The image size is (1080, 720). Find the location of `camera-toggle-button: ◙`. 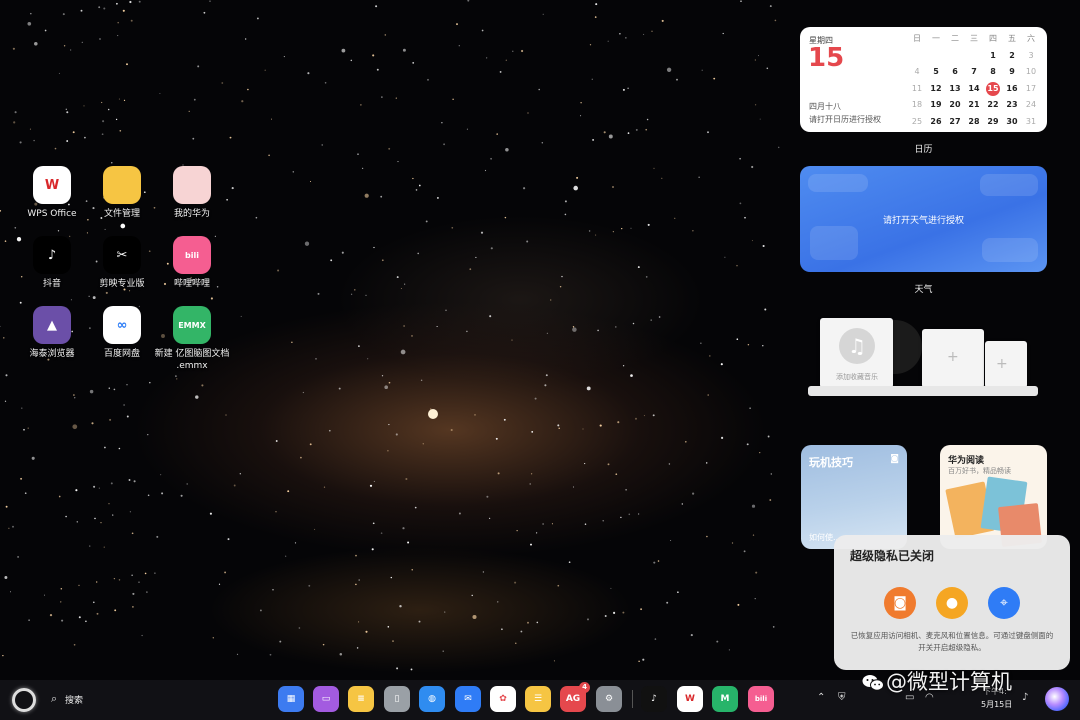

camera-toggle-button: ◙ is located at coordinates (900, 603).